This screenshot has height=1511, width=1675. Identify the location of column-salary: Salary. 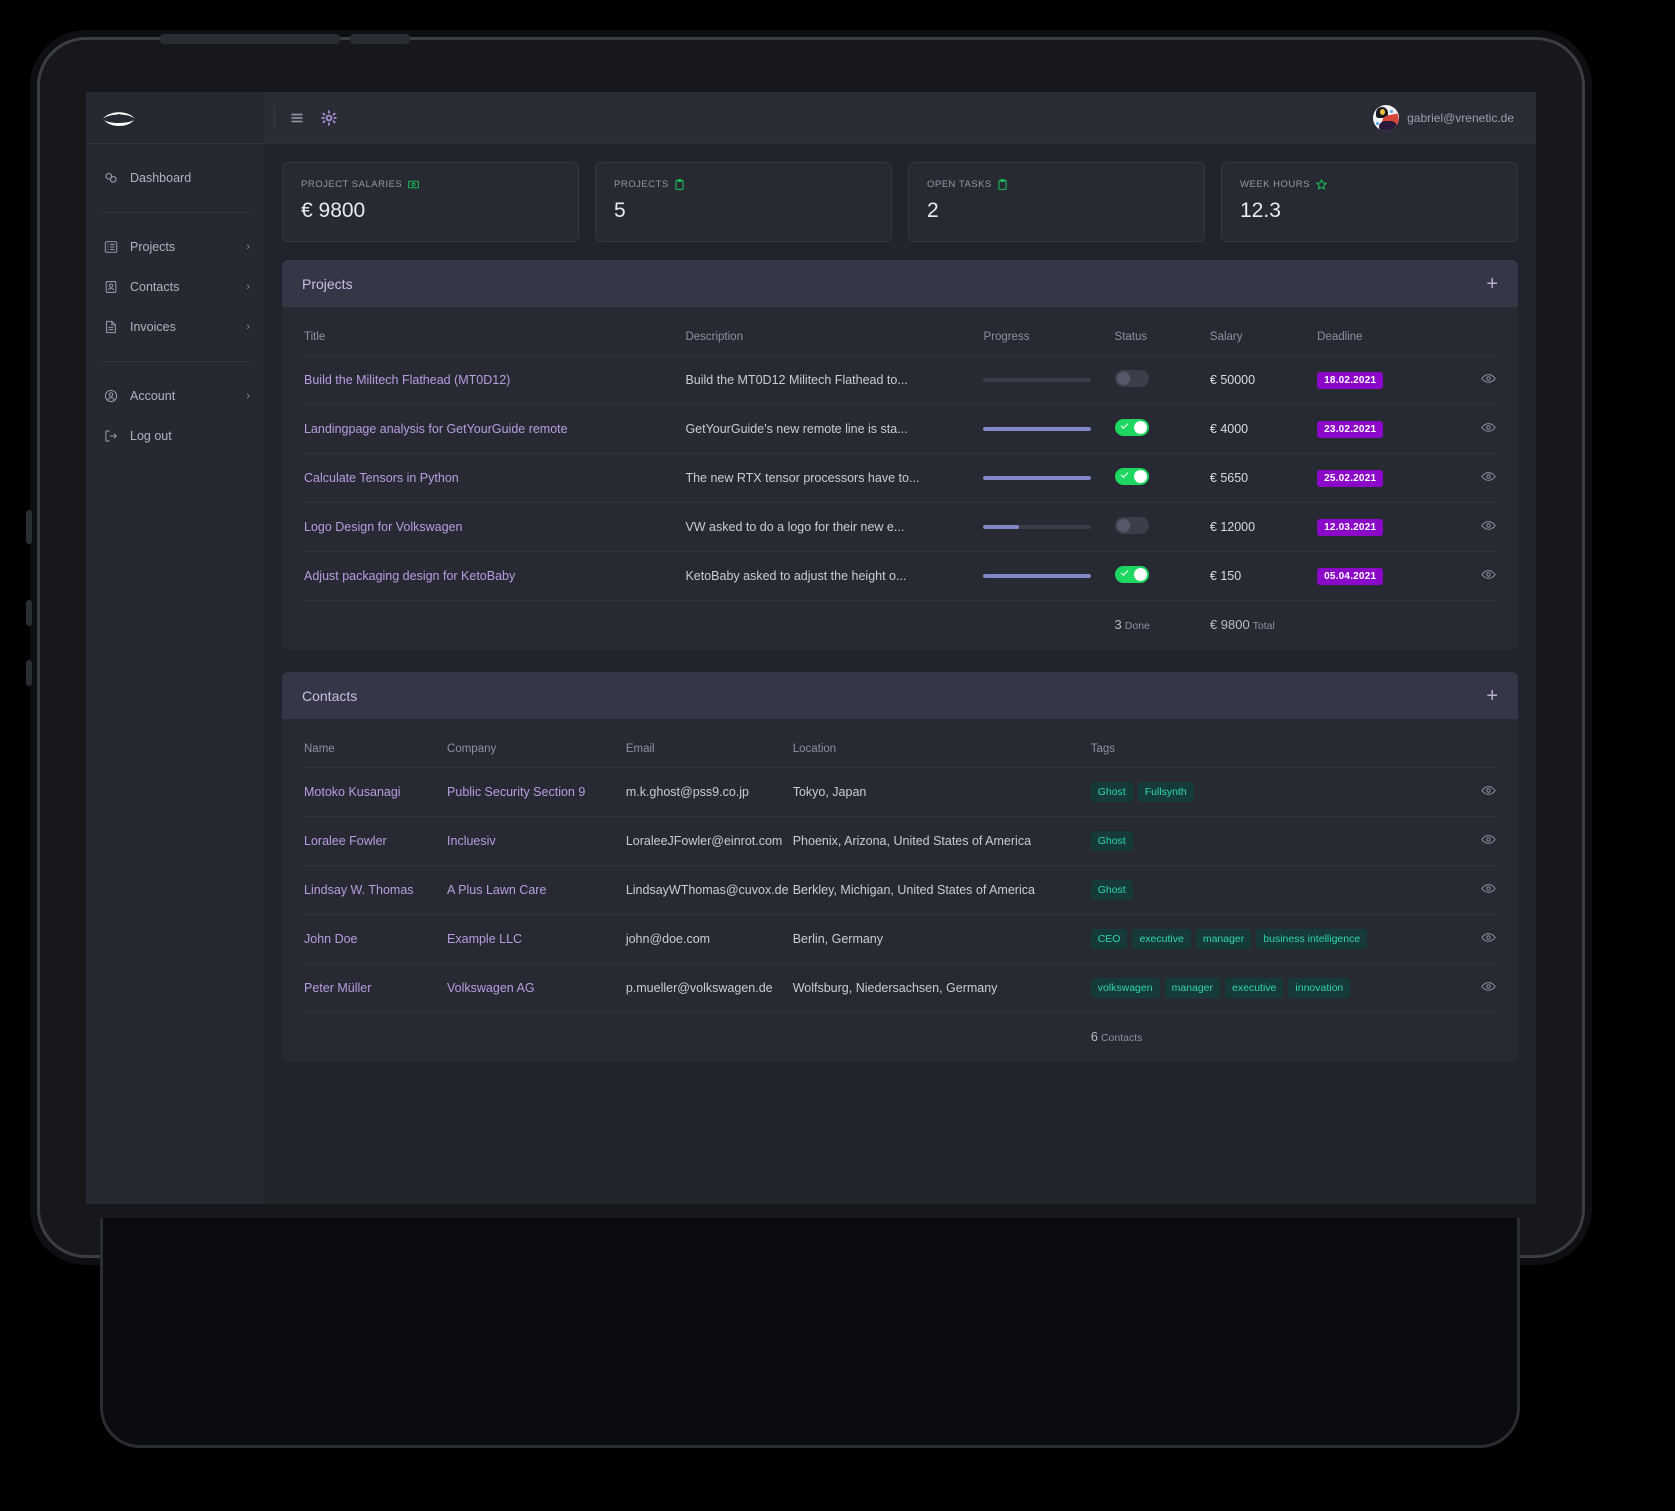
(1263, 338).